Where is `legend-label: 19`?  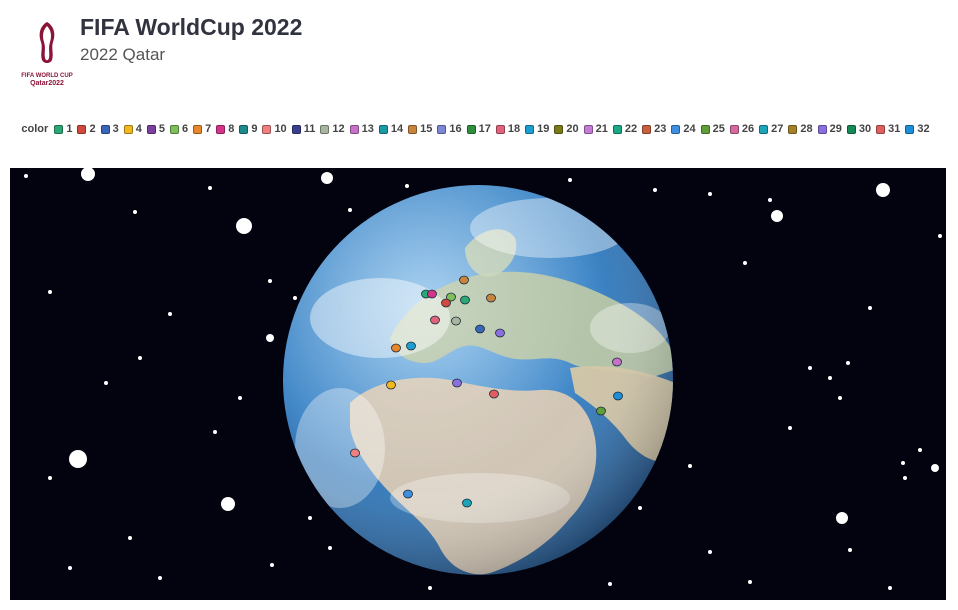
legend-label: 19 is located at coordinates (543, 129).